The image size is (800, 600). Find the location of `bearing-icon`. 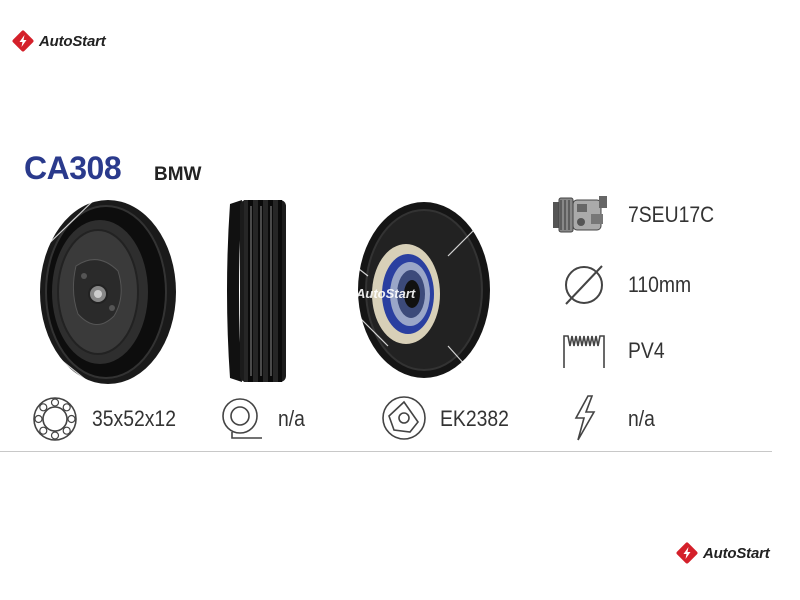

bearing-icon is located at coordinates (55, 419).